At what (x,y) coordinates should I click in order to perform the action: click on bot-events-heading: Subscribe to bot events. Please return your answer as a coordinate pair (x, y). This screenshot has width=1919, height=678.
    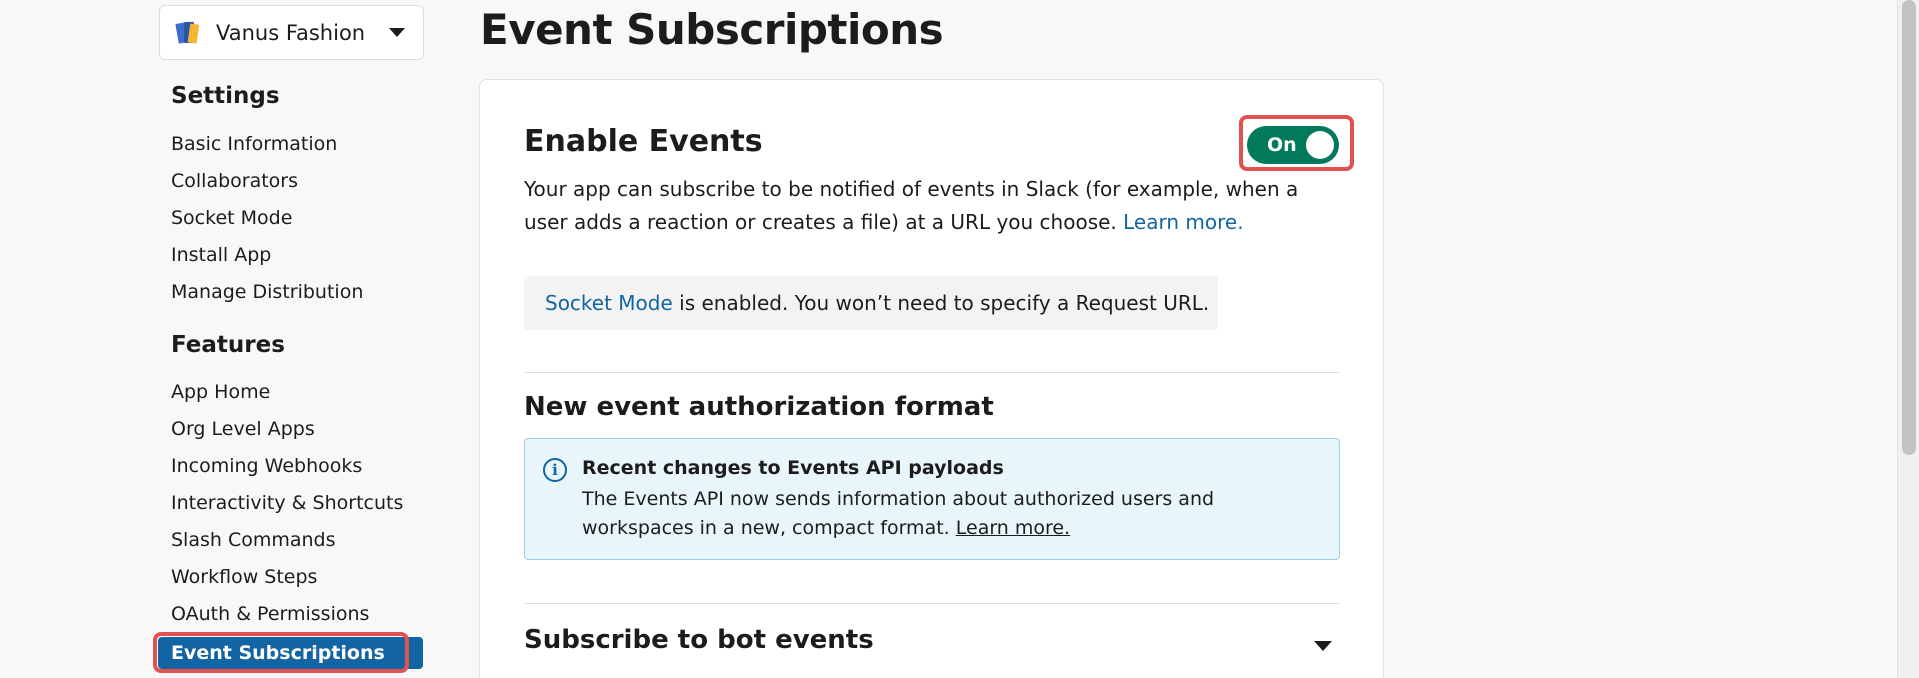
    Looking at the image, I should click on (699, 640).